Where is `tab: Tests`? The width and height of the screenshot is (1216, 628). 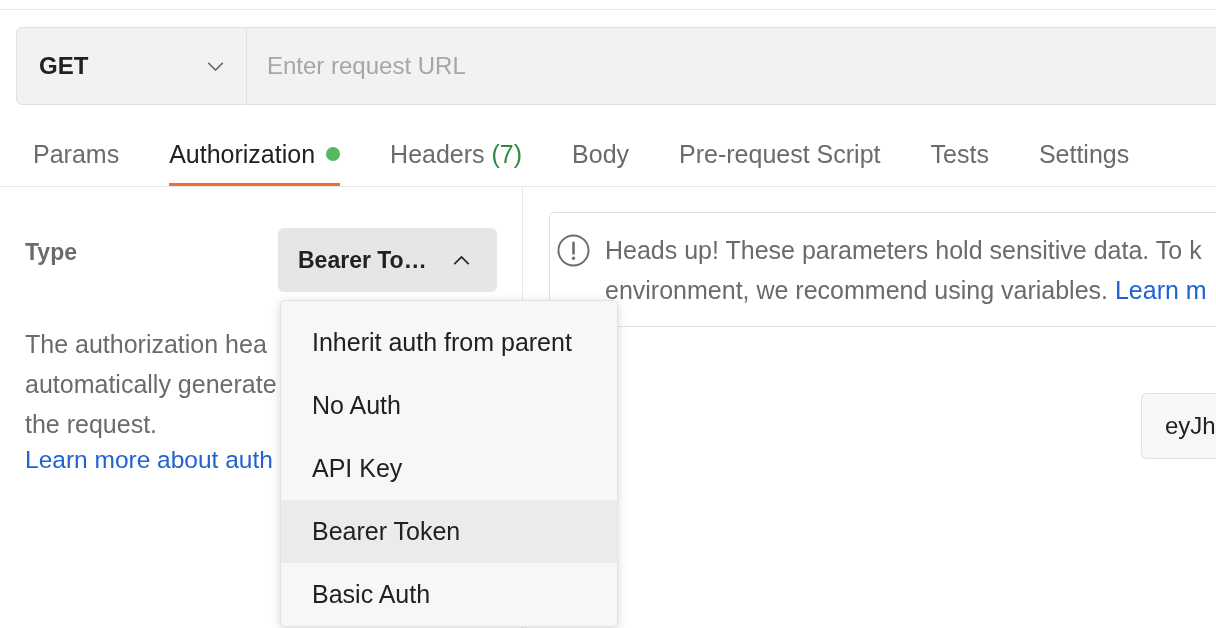 tab: Tests is located at coordinates (959, 157).